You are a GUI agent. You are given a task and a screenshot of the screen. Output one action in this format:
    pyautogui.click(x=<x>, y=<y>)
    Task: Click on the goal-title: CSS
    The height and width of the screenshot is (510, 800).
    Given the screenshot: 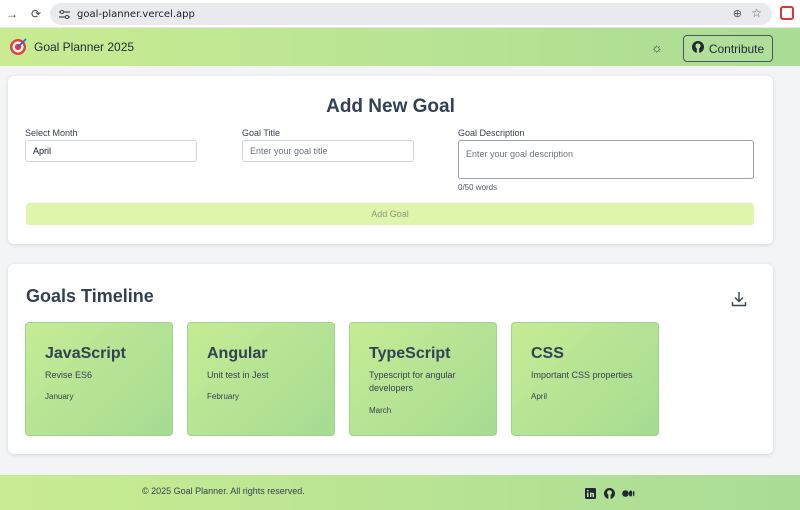 What is the action you would take?
    pyautogui.click(x=547, y=353)
    